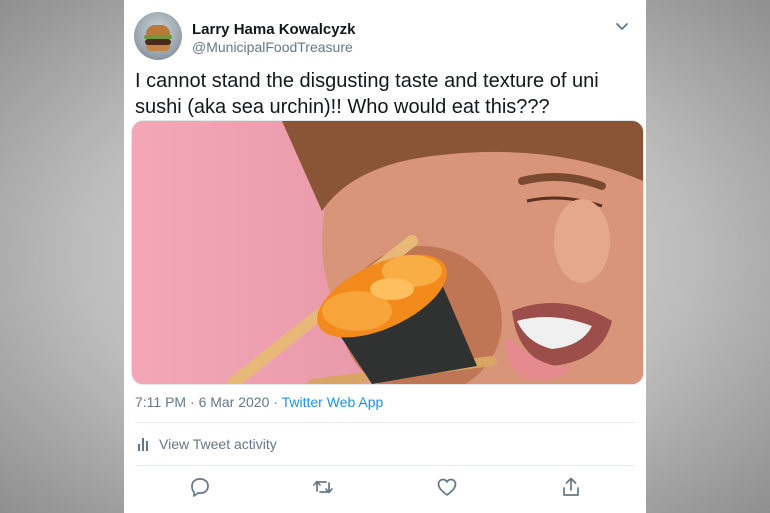 The height and width of the screenshot is (513, 770). Describe the element at coordinates (200, 487) in the screenshot. I see `reply-icon` at that location.